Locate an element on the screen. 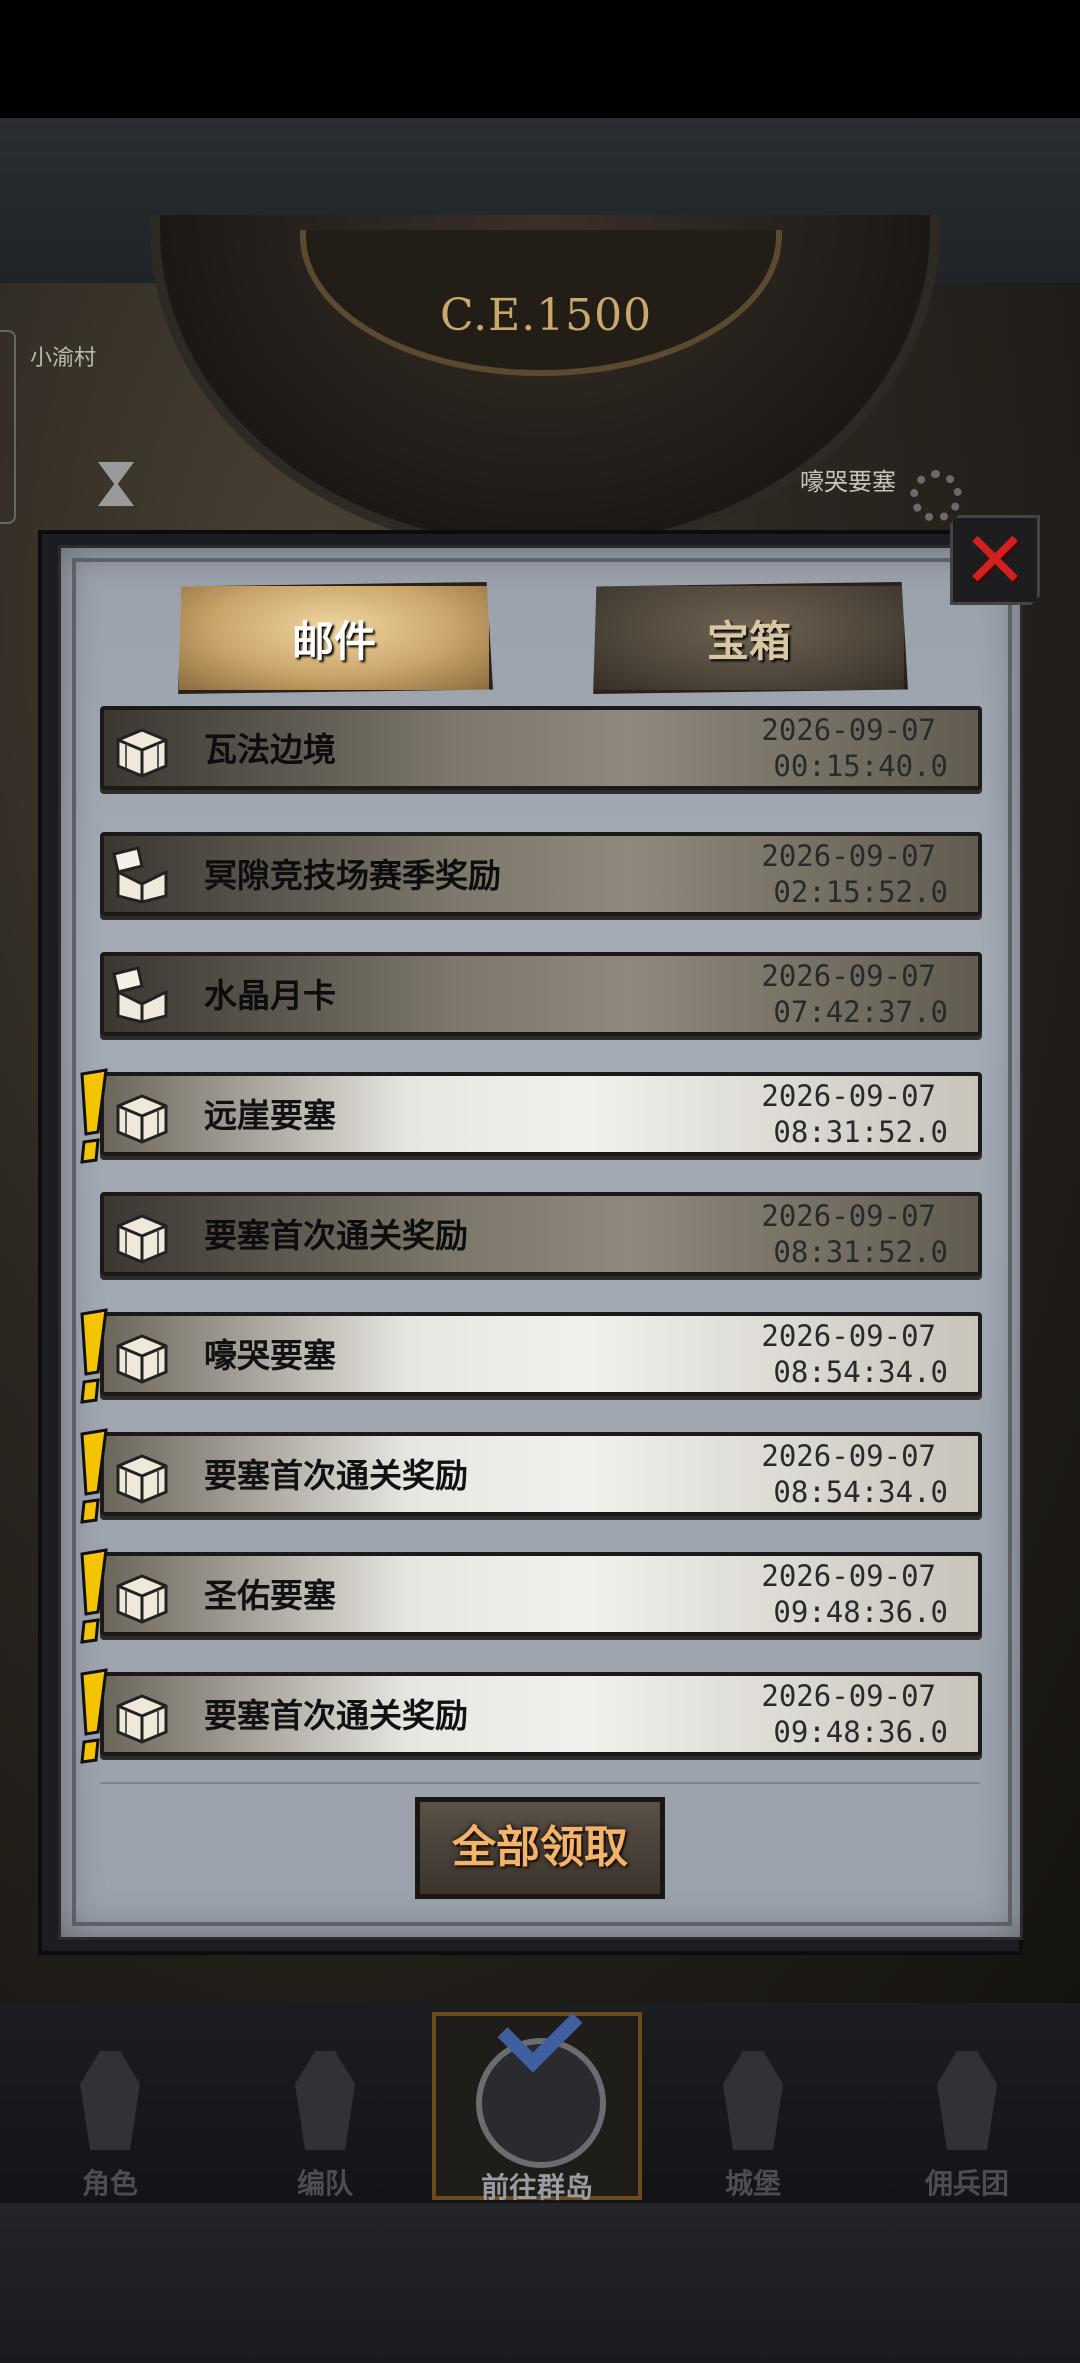  mail-item: 远崖要塞 2026-09-07 08:31:52.0 is located at coordinates (531, 1116).